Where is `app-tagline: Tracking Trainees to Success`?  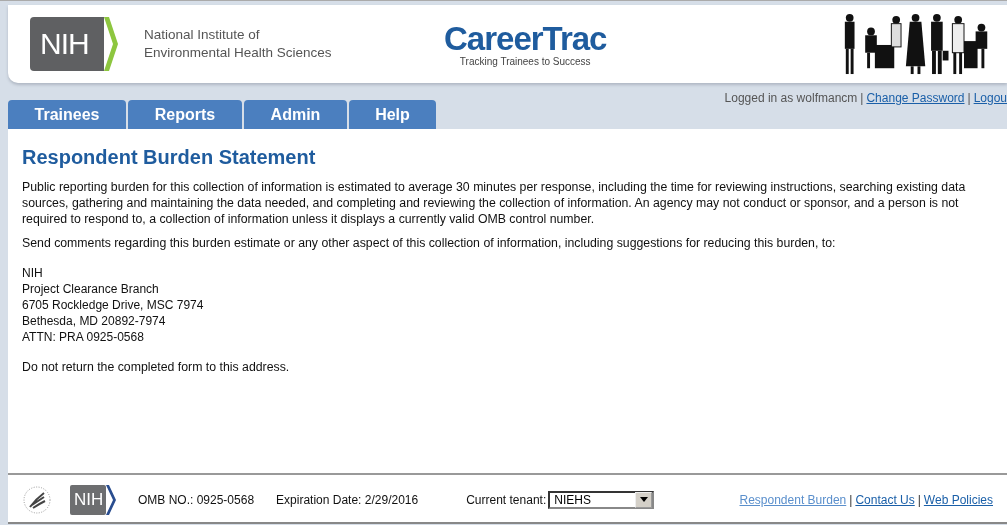
app-tagline: Tracking Trainees to Success is located at coordinates (525, 61).